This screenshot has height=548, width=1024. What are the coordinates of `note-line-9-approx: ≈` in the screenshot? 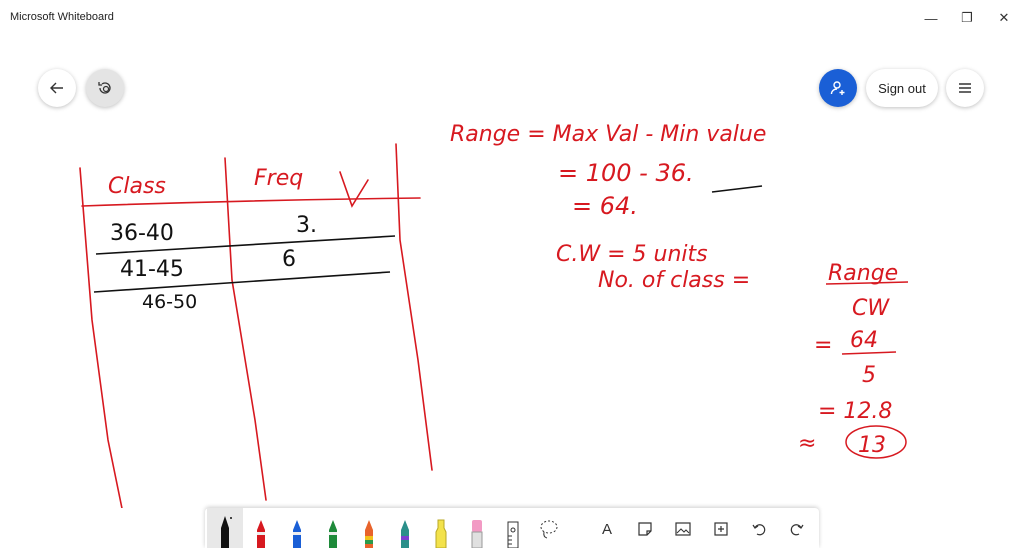 It's located at (807, 443).